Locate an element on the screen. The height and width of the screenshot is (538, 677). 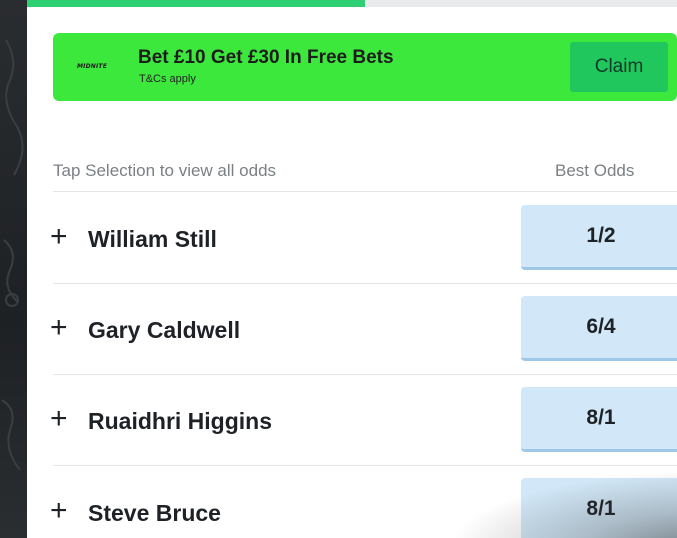
selection-name: William Still is located at coordinates (152, 239).